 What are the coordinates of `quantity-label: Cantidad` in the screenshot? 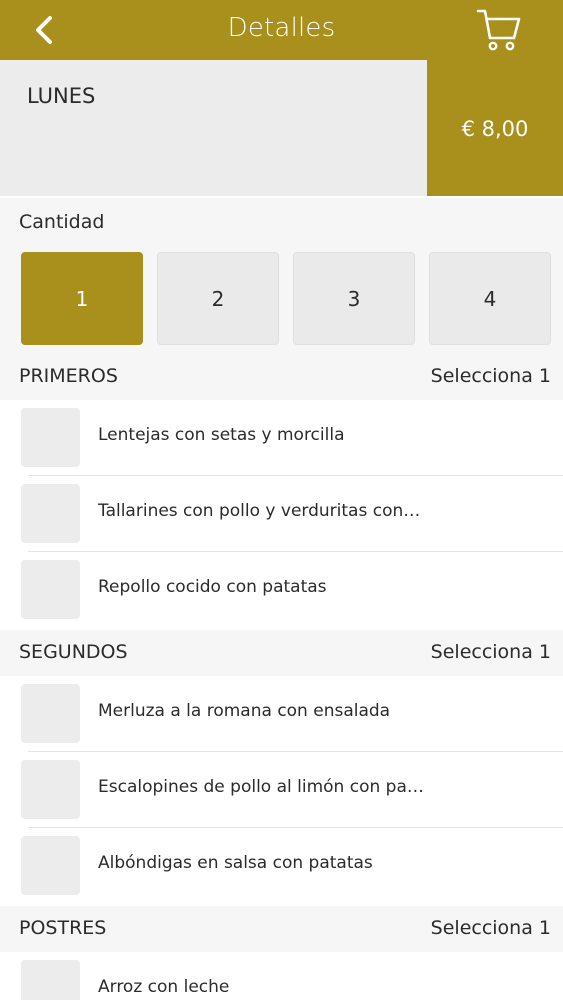 It's located at (62, 222).